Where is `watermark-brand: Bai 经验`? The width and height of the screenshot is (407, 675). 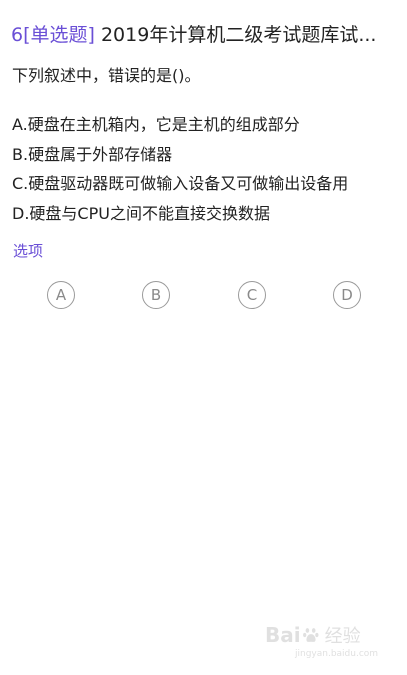 watermark-brand: Bai 经验 is located at coordinates (313, 635).